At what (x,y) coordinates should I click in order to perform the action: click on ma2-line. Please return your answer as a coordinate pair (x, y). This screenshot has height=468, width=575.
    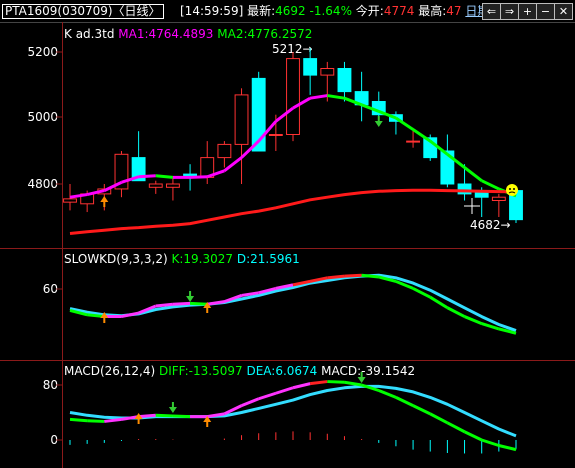
    Looking at the image, I should click on (293, 211).